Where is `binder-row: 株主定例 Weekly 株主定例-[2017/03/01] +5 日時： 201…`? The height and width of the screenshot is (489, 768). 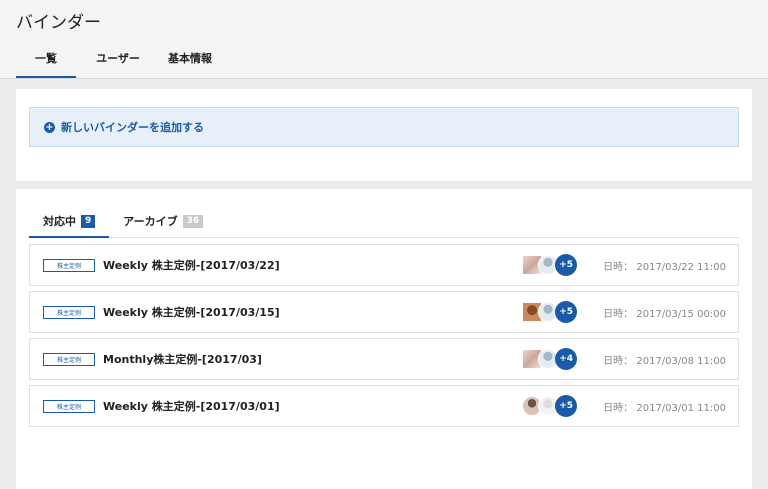
binder-row: 株主定例 Weekly 株主定例-[2017/03/01] +5 日時： 201… is located at coordinates (384, 406).